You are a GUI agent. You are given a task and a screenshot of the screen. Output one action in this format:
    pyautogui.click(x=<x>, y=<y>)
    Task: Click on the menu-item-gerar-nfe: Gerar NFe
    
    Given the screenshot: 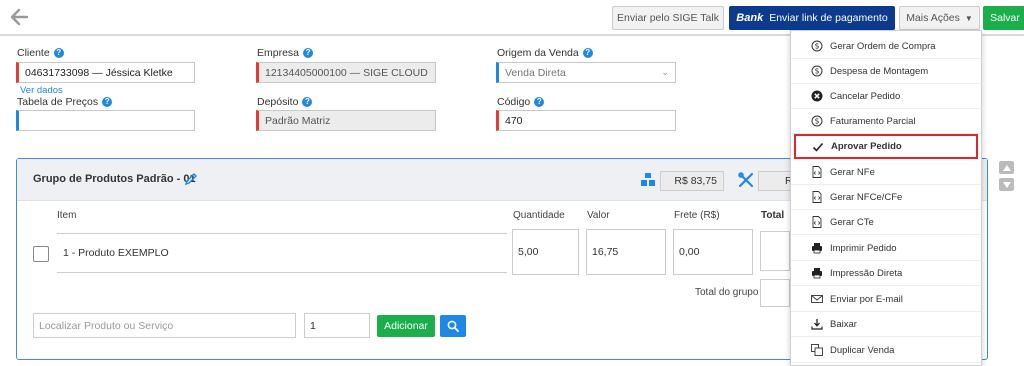 What is the action you would take?
    pyautogui.click(x=886, y=172)
    